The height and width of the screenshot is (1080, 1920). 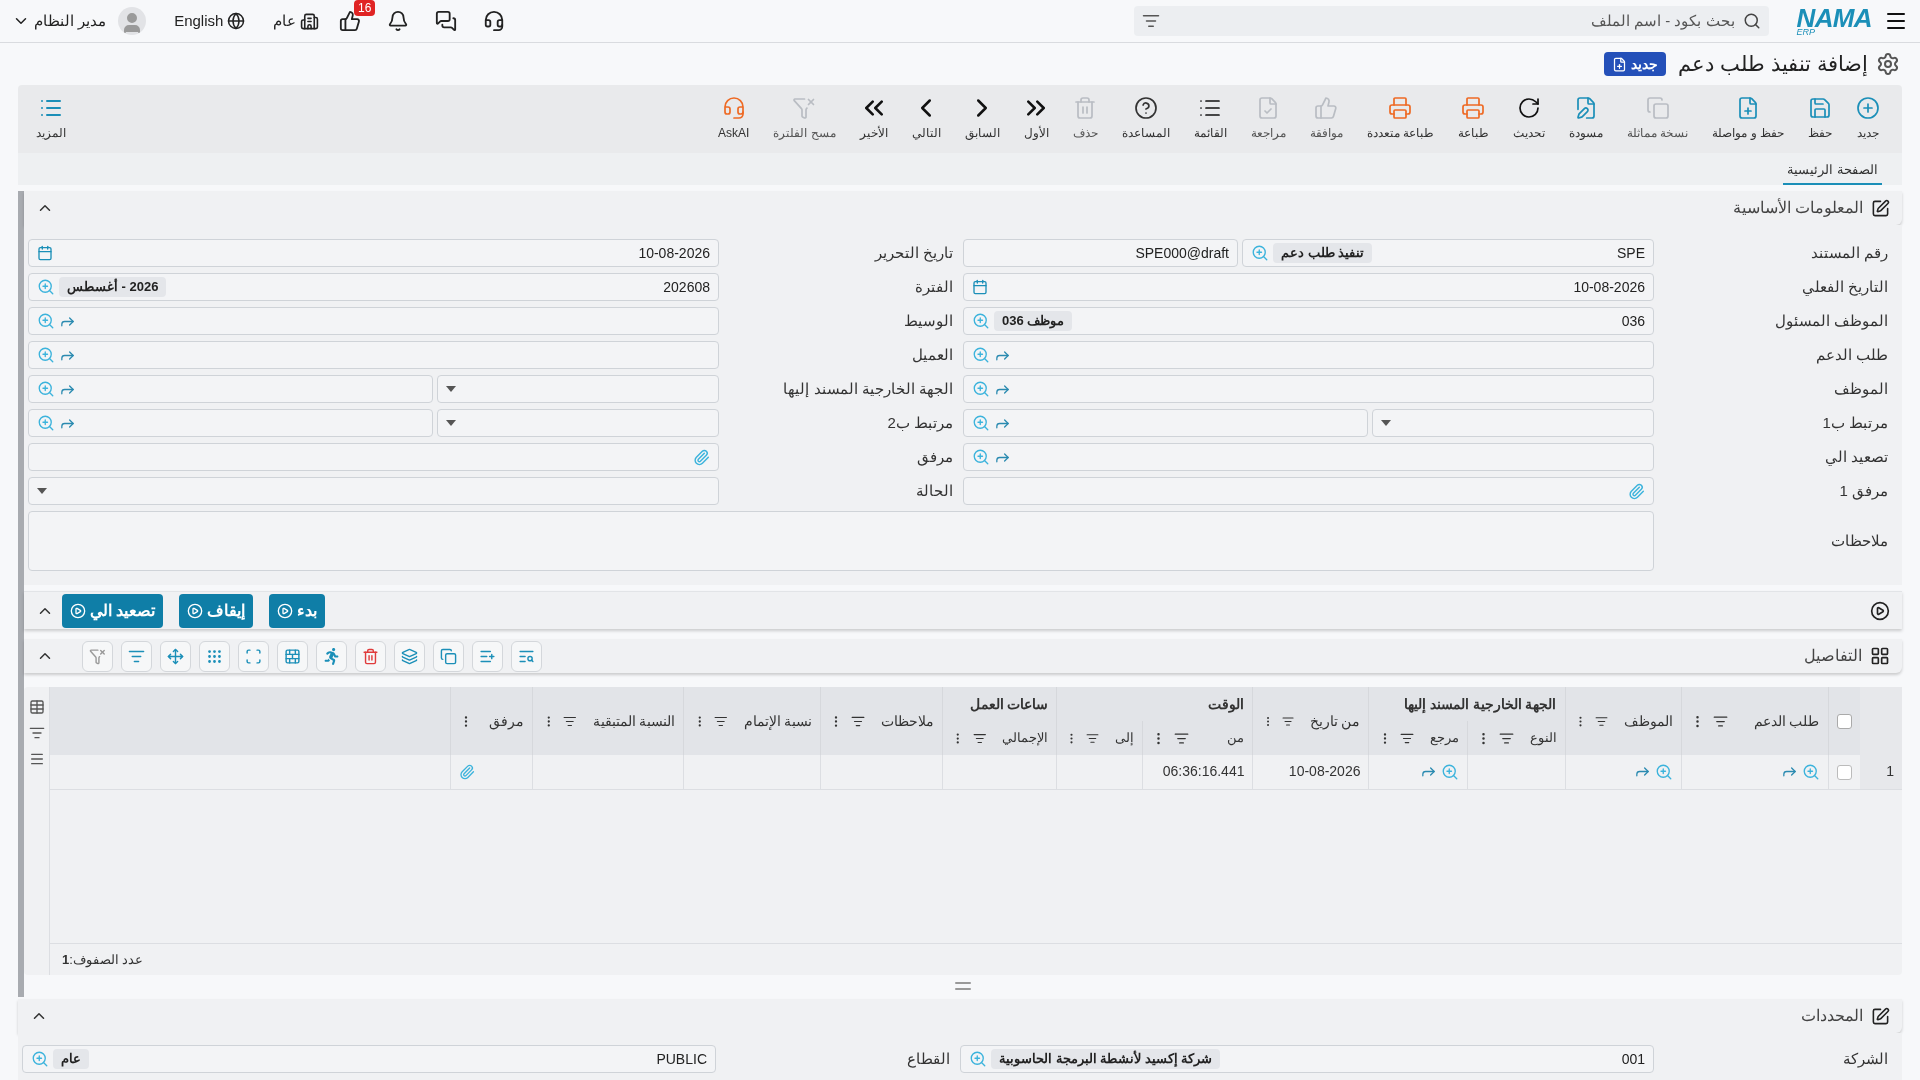 I want to click on toolbar-button: مسودة, so click(x=1586, y=119).